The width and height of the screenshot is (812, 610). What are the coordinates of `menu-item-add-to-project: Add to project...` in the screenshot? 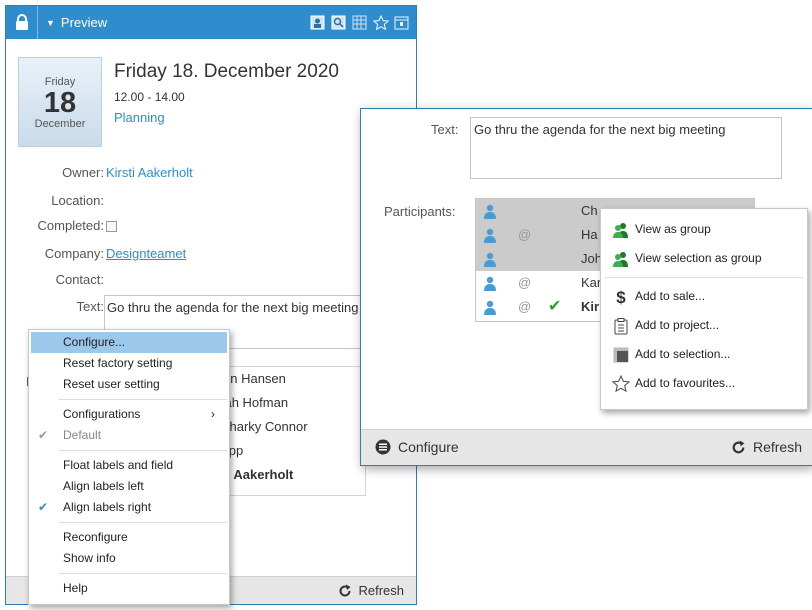 It's located at (704, 325).